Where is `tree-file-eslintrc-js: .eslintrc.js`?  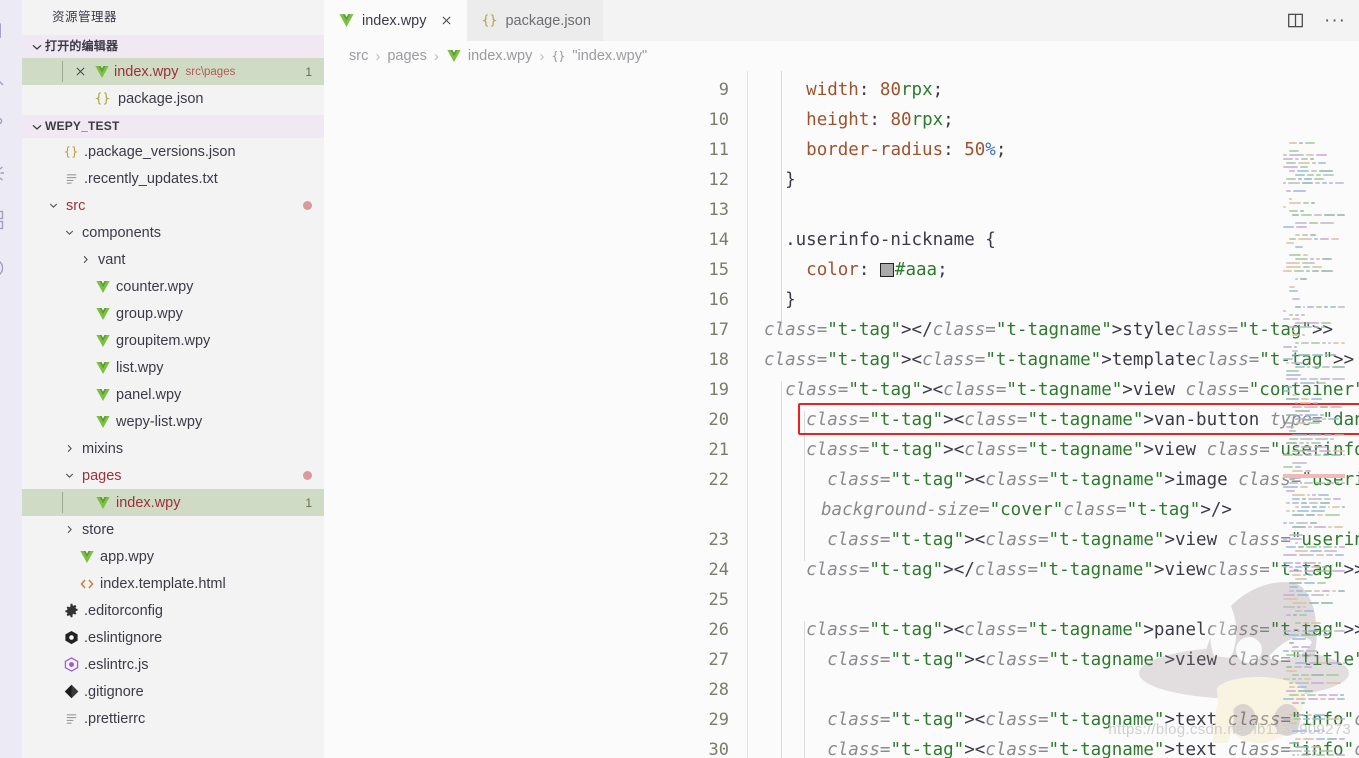 tree-file-eslintrc-js: .eslintrc.js is located at coordinates (173, 664).